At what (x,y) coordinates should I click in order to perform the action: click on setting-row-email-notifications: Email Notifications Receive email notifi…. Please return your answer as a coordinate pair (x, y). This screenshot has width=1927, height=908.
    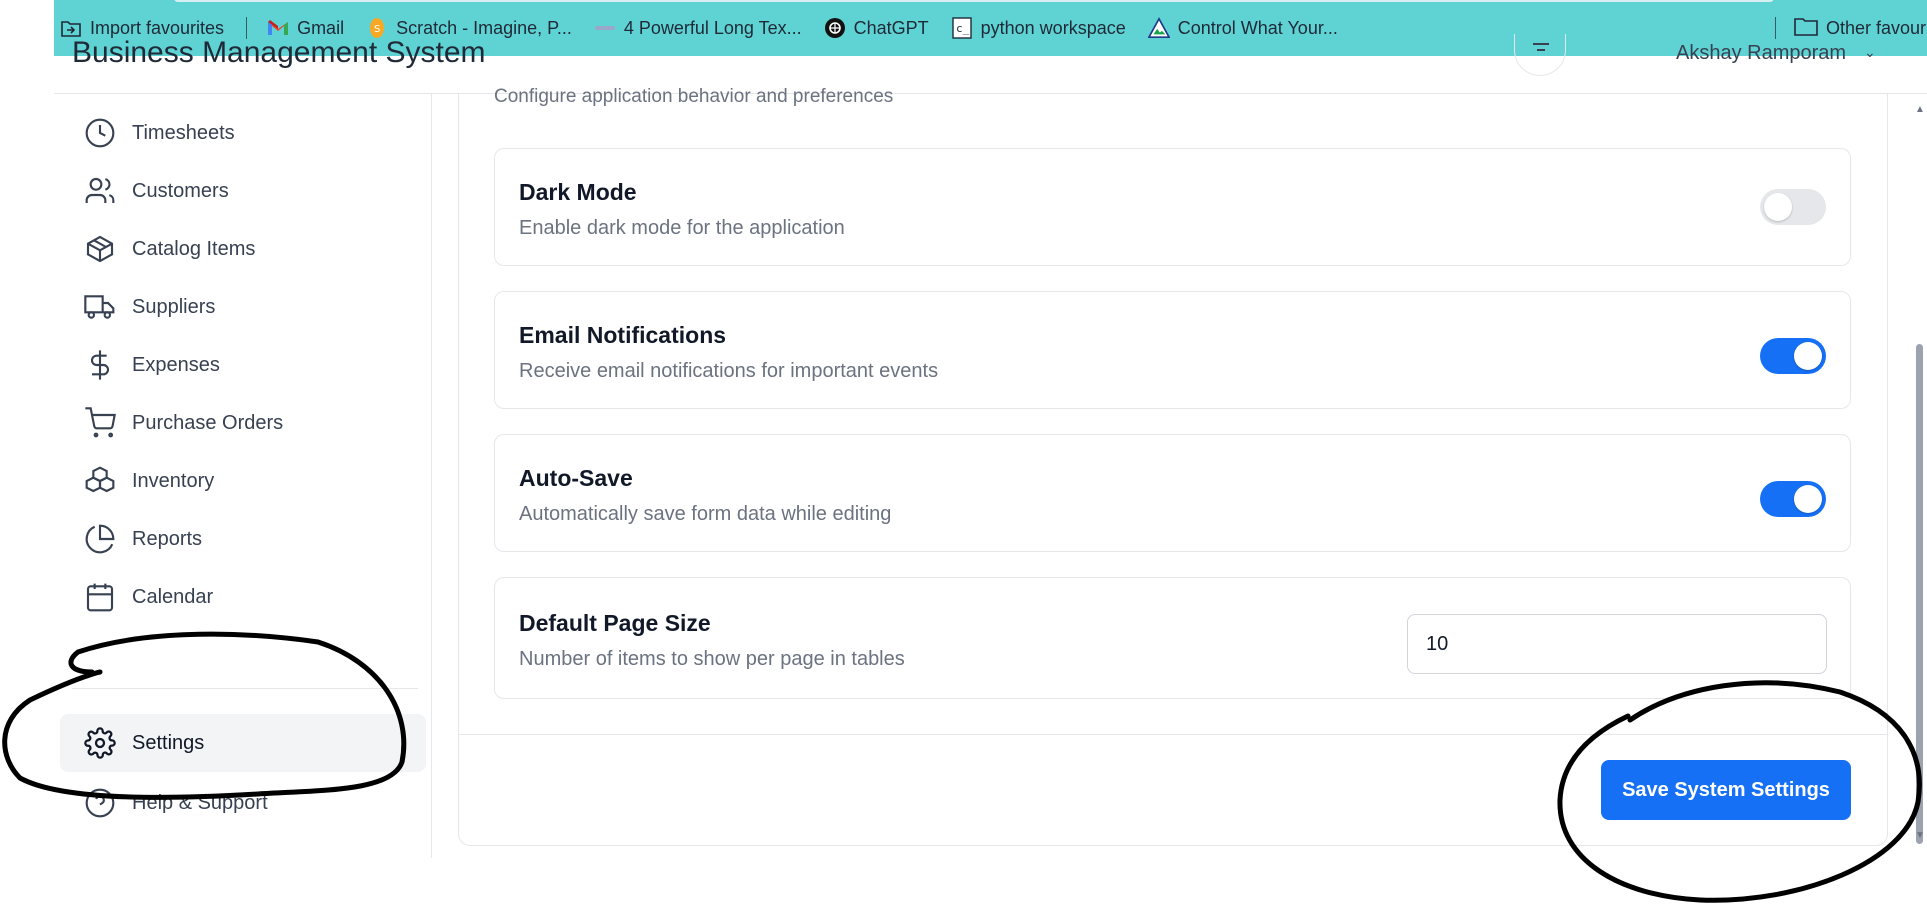
    Looking at the image, I should click on (1172, 350).